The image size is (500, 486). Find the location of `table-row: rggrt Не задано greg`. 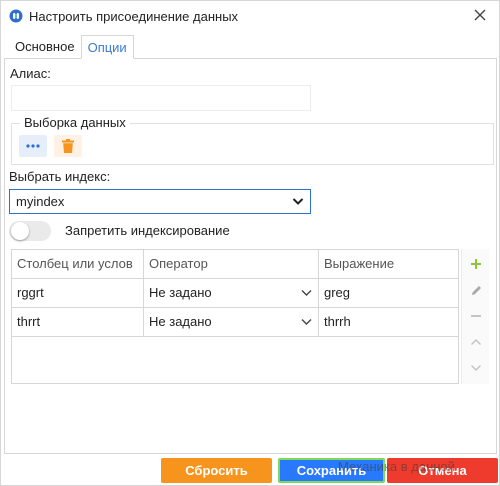

table-row: rggrt Не задано greg is located at coordinates (235, 293).